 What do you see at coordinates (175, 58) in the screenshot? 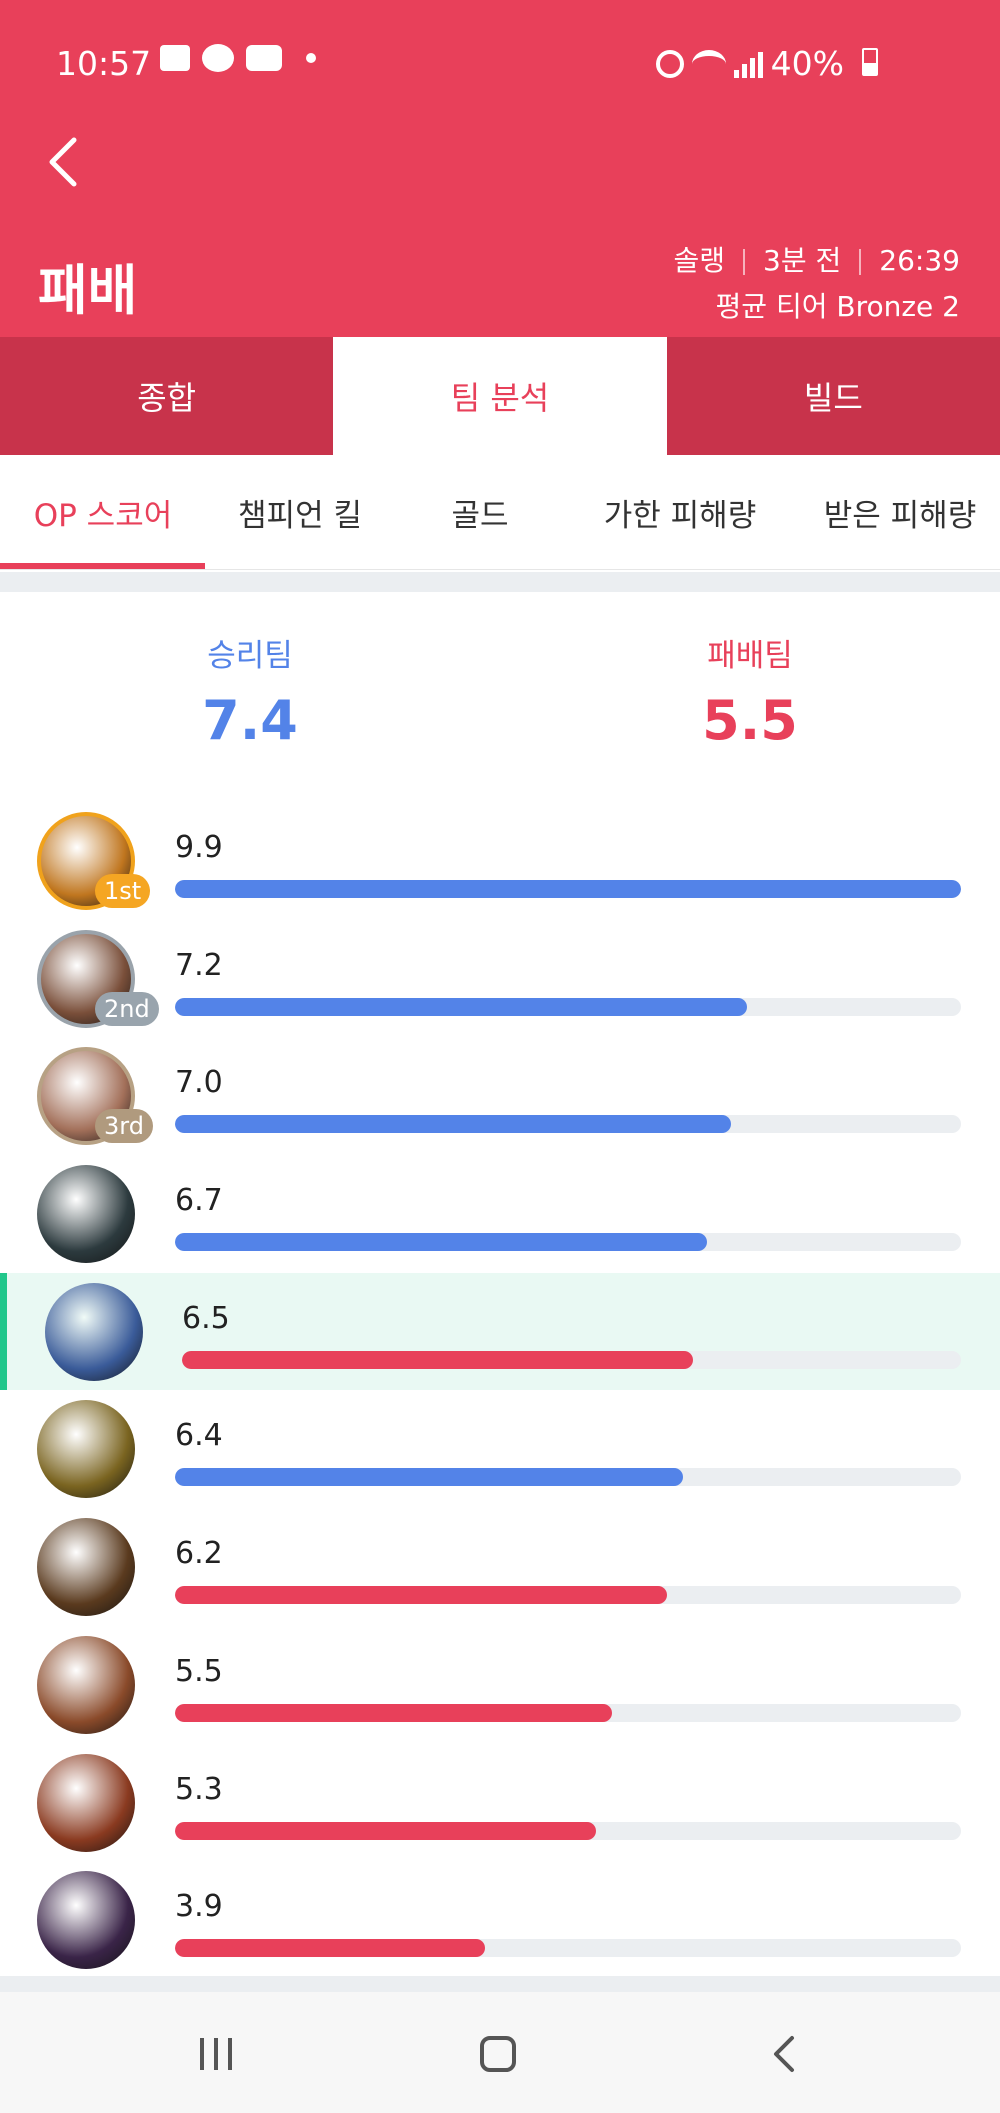
I see `gallery-icon` at bounding box center [175, 58].